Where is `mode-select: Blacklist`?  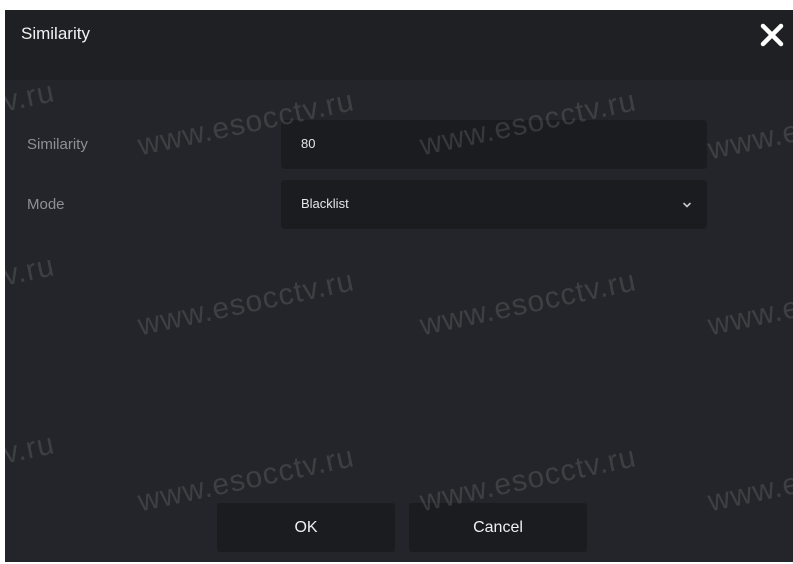 mode-select: Blacklist is located at coordinates (494, 204).